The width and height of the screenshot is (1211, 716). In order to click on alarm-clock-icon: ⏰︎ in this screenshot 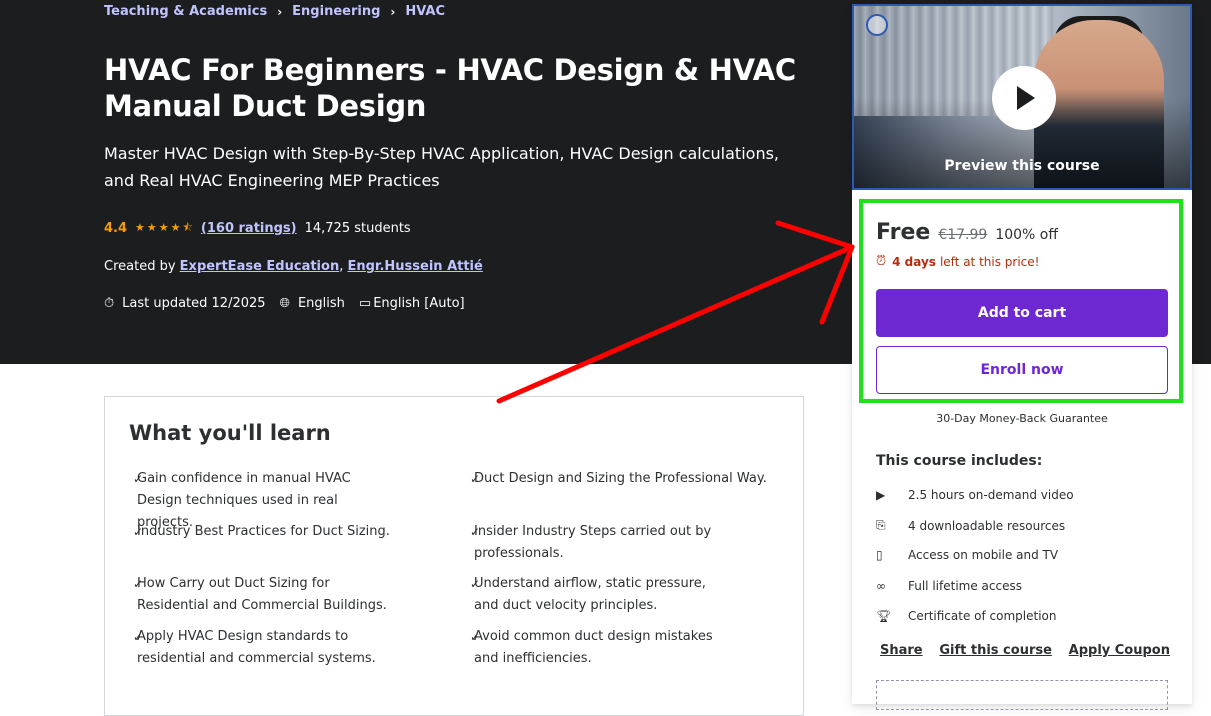, I will do `click(881, 261)`.